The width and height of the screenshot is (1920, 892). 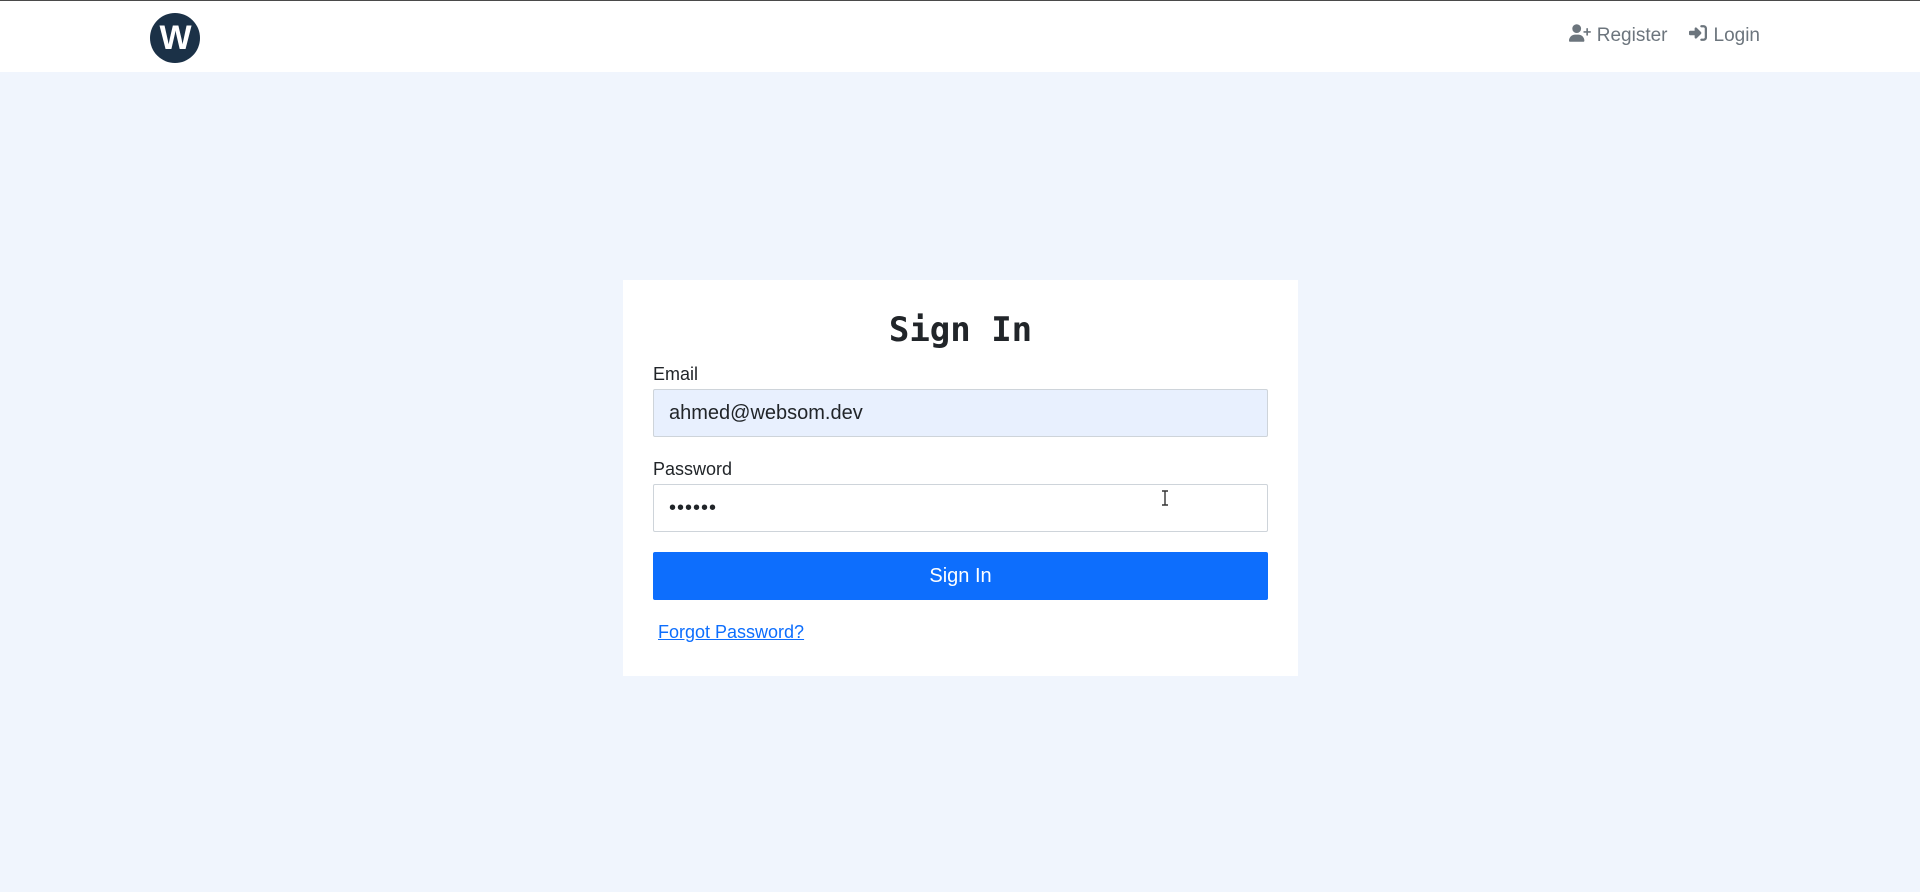 I want to click on email-field, so click(x=960, y=413).